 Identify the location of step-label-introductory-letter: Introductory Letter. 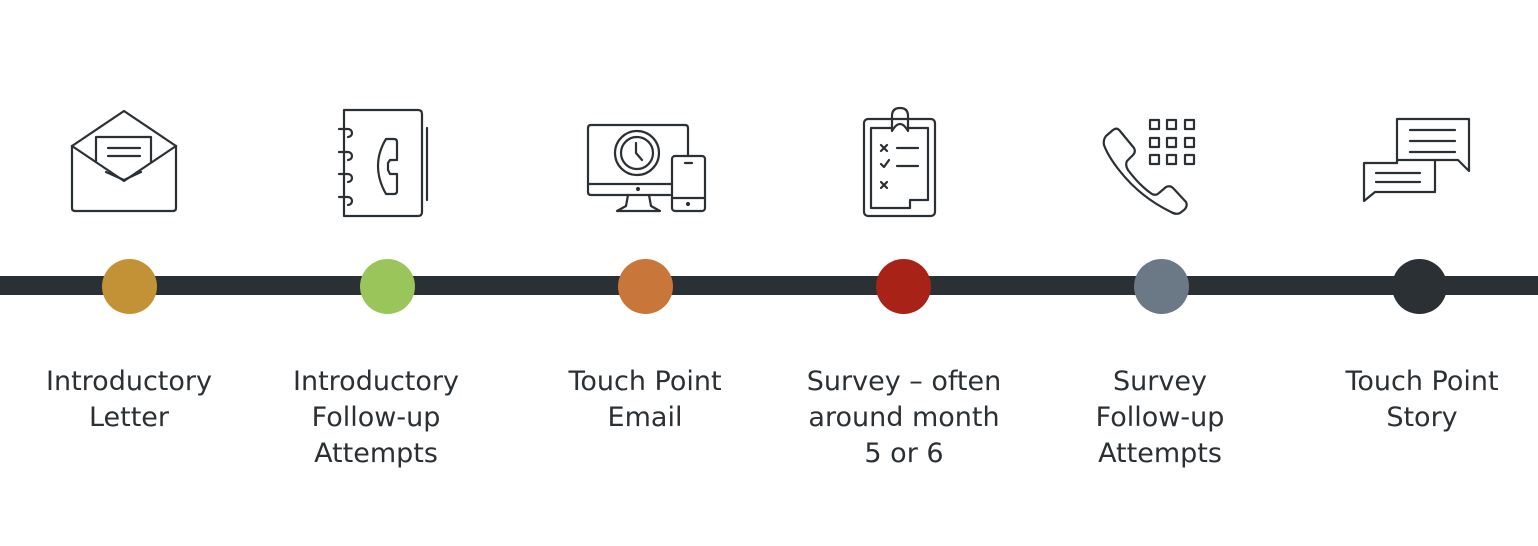
(129, 399).